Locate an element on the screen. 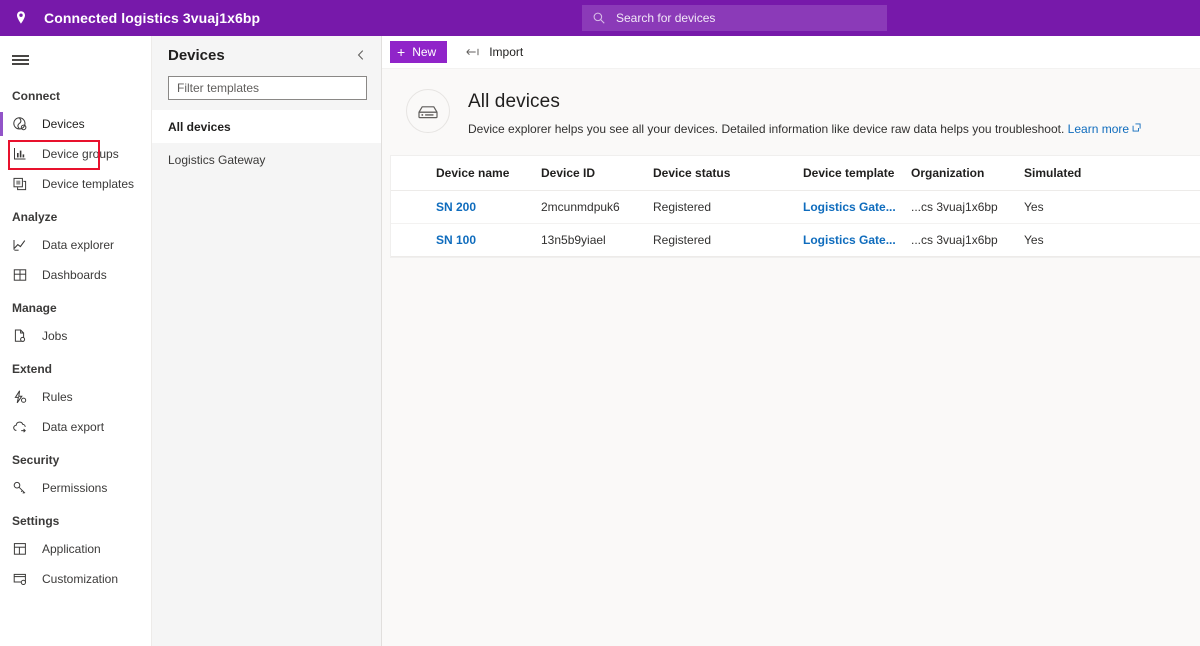  new-button-label: New is located at coordinates (424, 52).